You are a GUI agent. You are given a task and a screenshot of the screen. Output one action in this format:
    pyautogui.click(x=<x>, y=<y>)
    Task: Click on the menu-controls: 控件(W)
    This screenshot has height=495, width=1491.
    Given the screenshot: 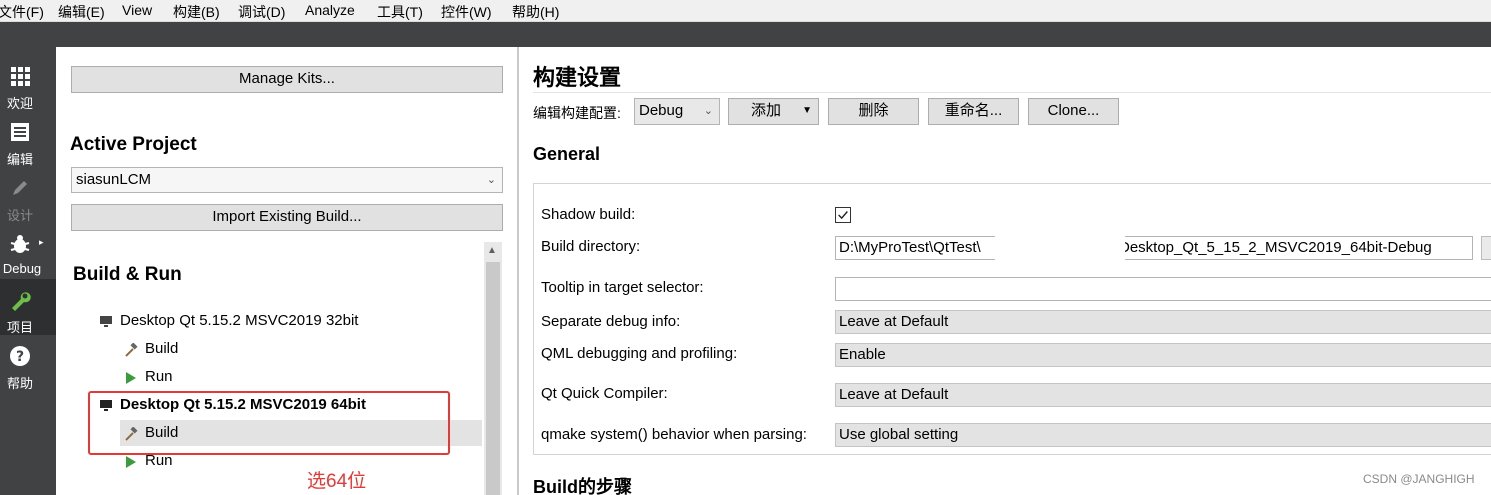 What is the action you would take?
    pyautogui.click(x=466, y=12)
    